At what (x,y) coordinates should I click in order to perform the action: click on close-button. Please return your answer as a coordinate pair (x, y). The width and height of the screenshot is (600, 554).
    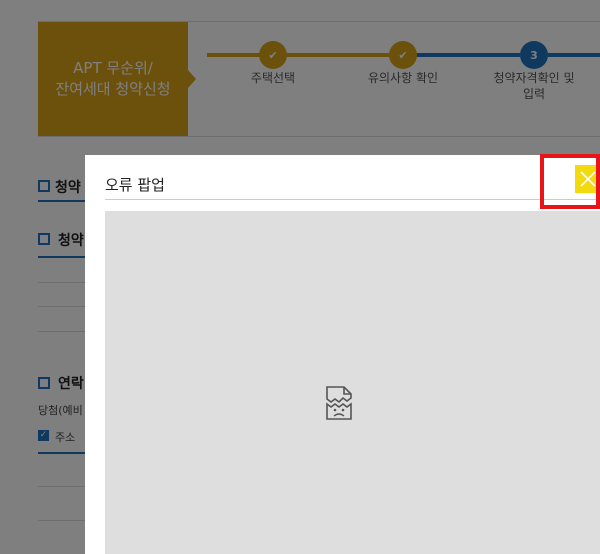
    Looking at the image, I should click on (587, 179).